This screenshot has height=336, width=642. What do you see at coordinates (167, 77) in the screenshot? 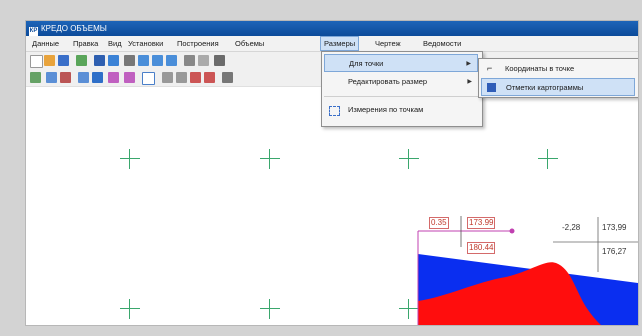
I see `grid-toggle-icon` at bounding box center [167, 77].